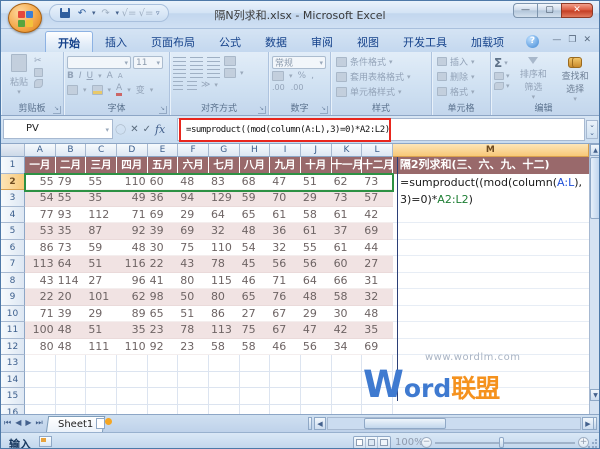 The image size is (600, 449). What do you see at coordinates (13, 313) in the screenshot?
I see `row-header-10: 10` at bounding box center [13, 313].